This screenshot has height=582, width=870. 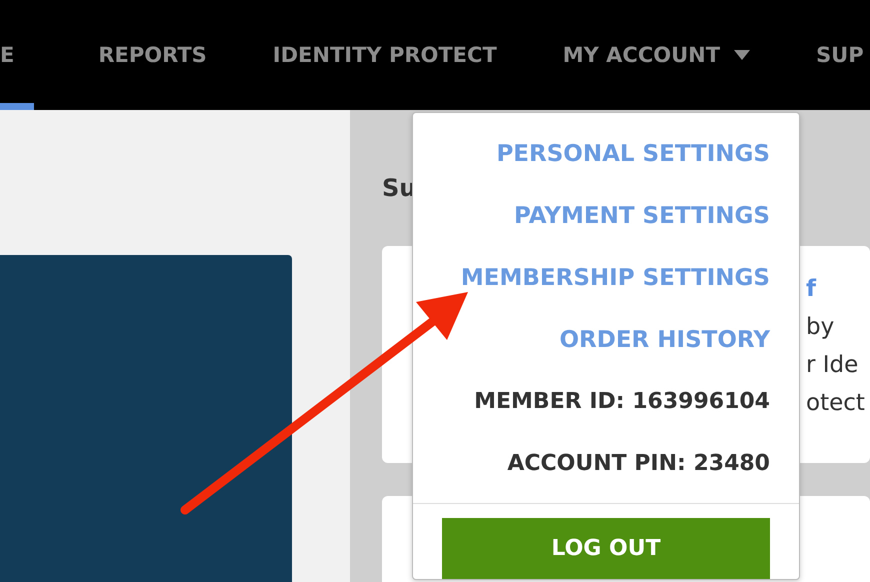 I want to click on card-text: by, so click(x=821, y=327).